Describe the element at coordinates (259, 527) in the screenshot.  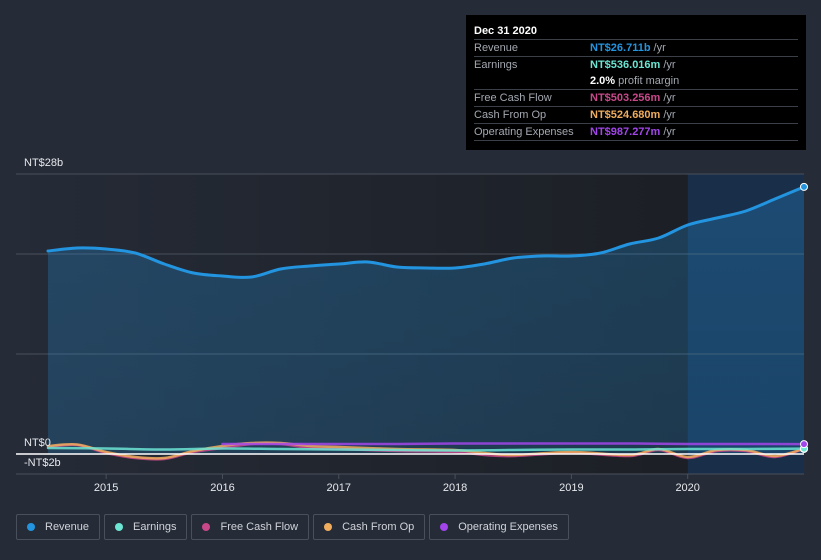
I see `legend-label: Free Cash Flow` at that location.